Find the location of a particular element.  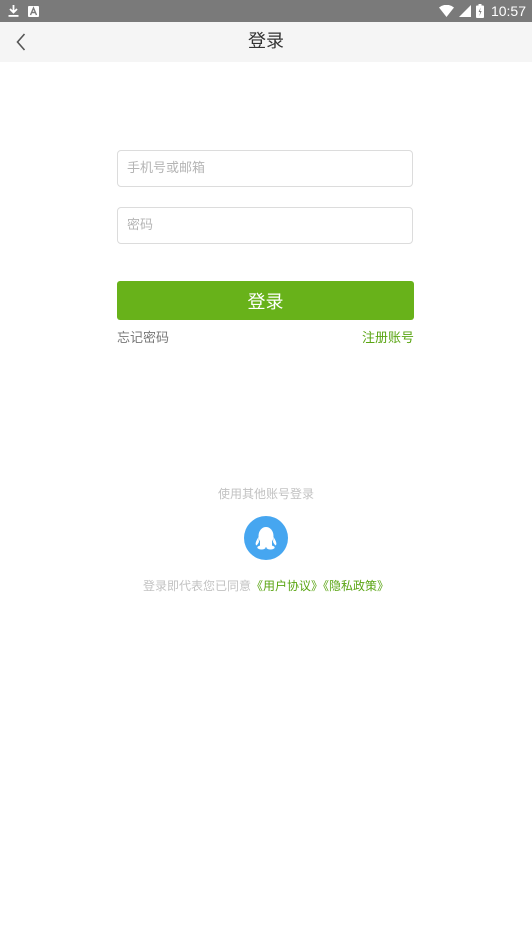

page-title: 登录 is located at coordinates (266, 41).